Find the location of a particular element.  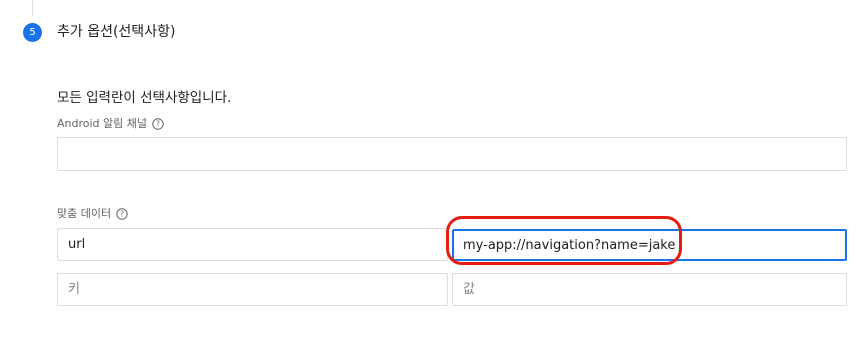

custom-data-label-group: 맞춤 데이터 ? is located at coordinates (92, 214).